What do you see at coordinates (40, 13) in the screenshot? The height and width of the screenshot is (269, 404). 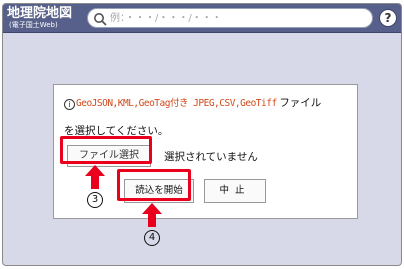 I see `logo-title: 地理院地図` at bounding box center [40, 13].